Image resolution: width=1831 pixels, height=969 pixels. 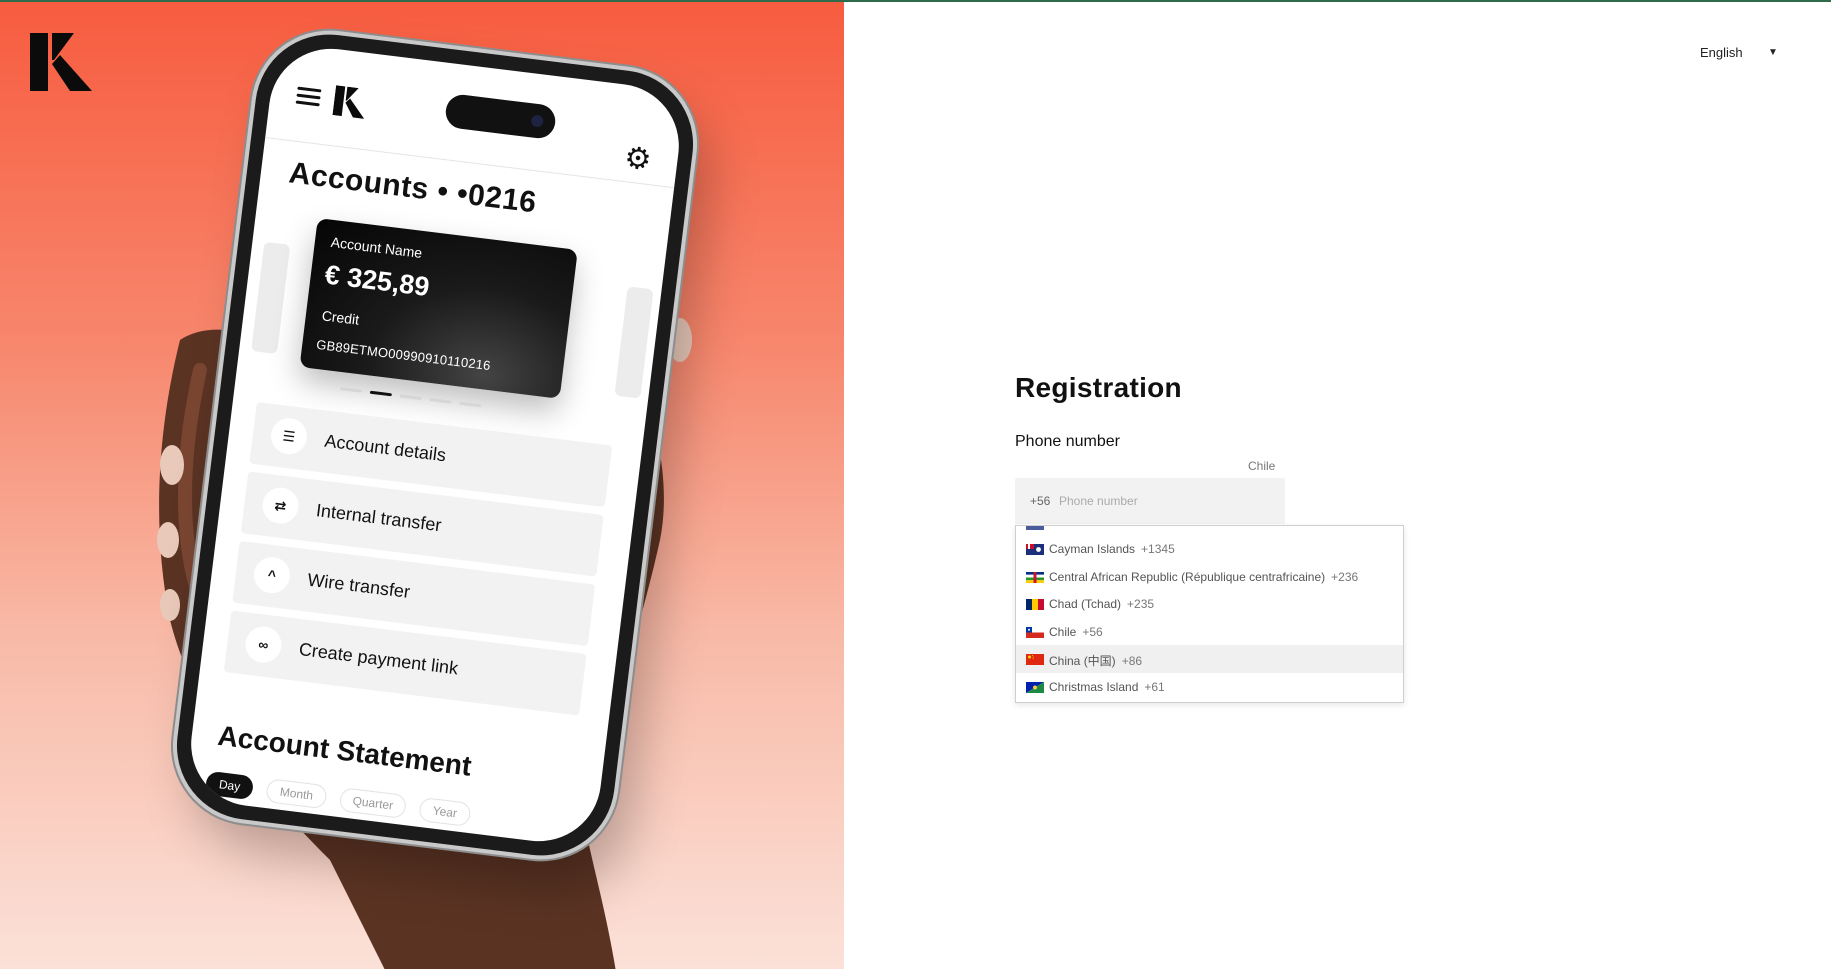 What do you see at coordinates (1773, 52) in the screenshot?
I see `caret-down-icon: ▼` at bounding box center [1773, 52].